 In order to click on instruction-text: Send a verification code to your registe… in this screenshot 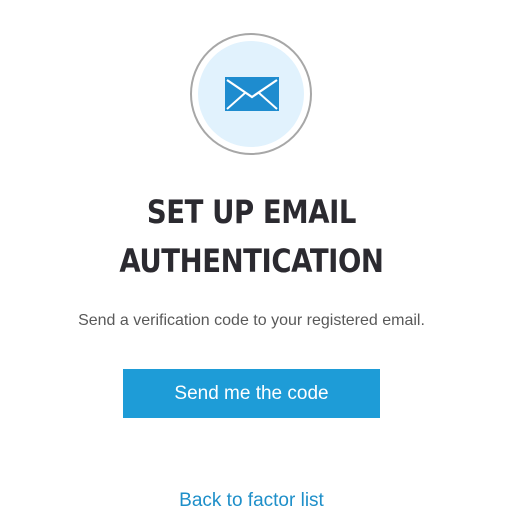, I will do `click(251, 320)`.